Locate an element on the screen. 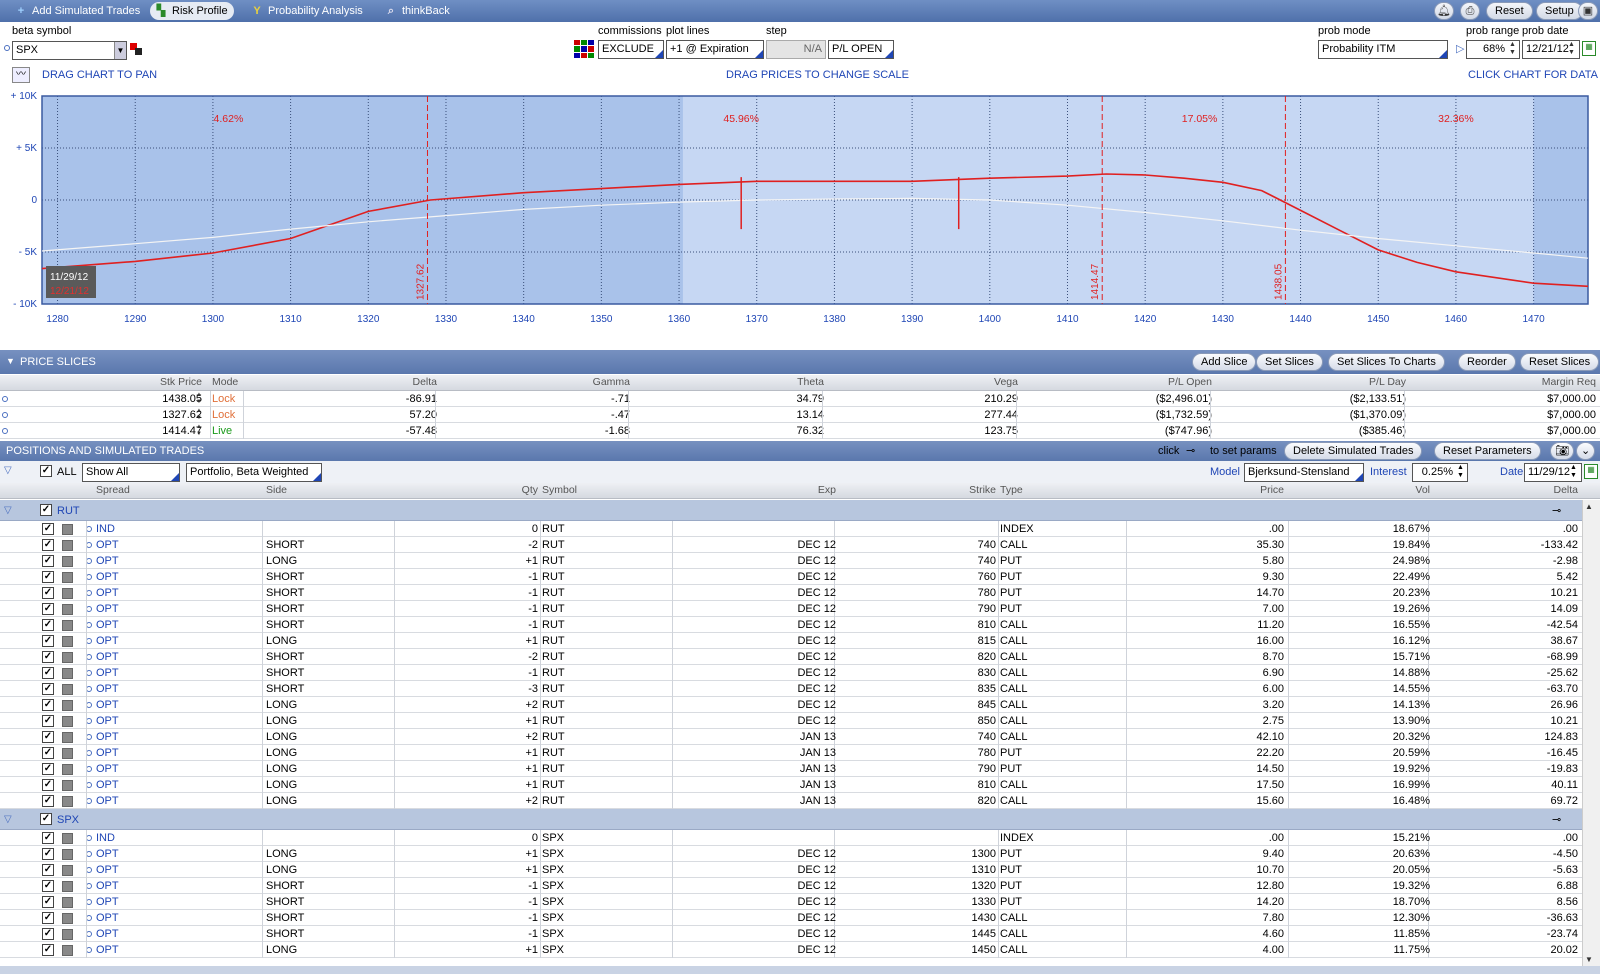  model-select: Bjerksund-Stensland is located at coordinates (1304, 472).